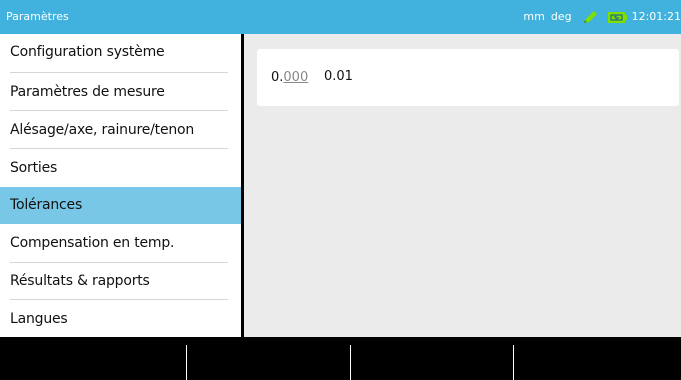 Image resolution: width=681 pixels, height=380 pixels. I want to click on title-bar: Paramètres mm deg 12:01:21, so click(340, 17).